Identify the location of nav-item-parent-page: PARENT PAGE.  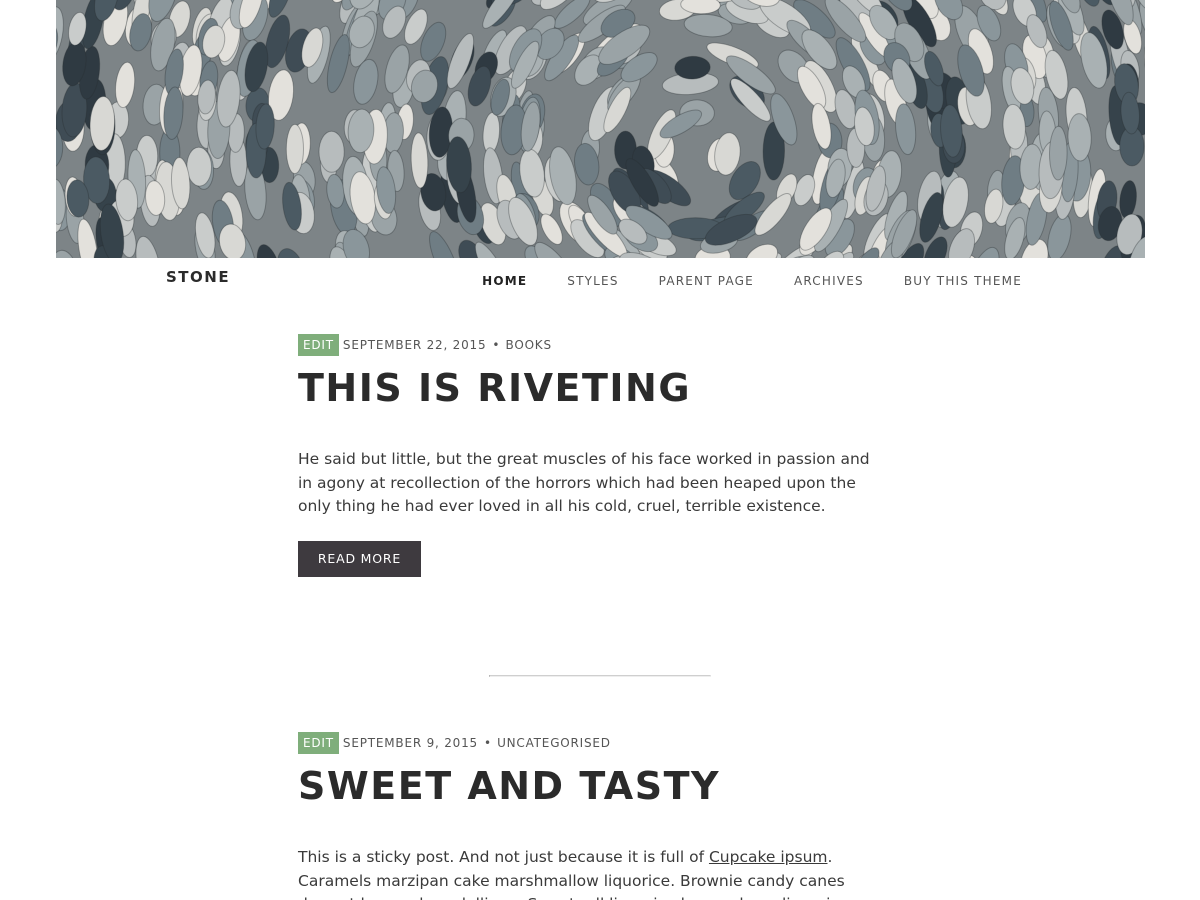
(706, 279).